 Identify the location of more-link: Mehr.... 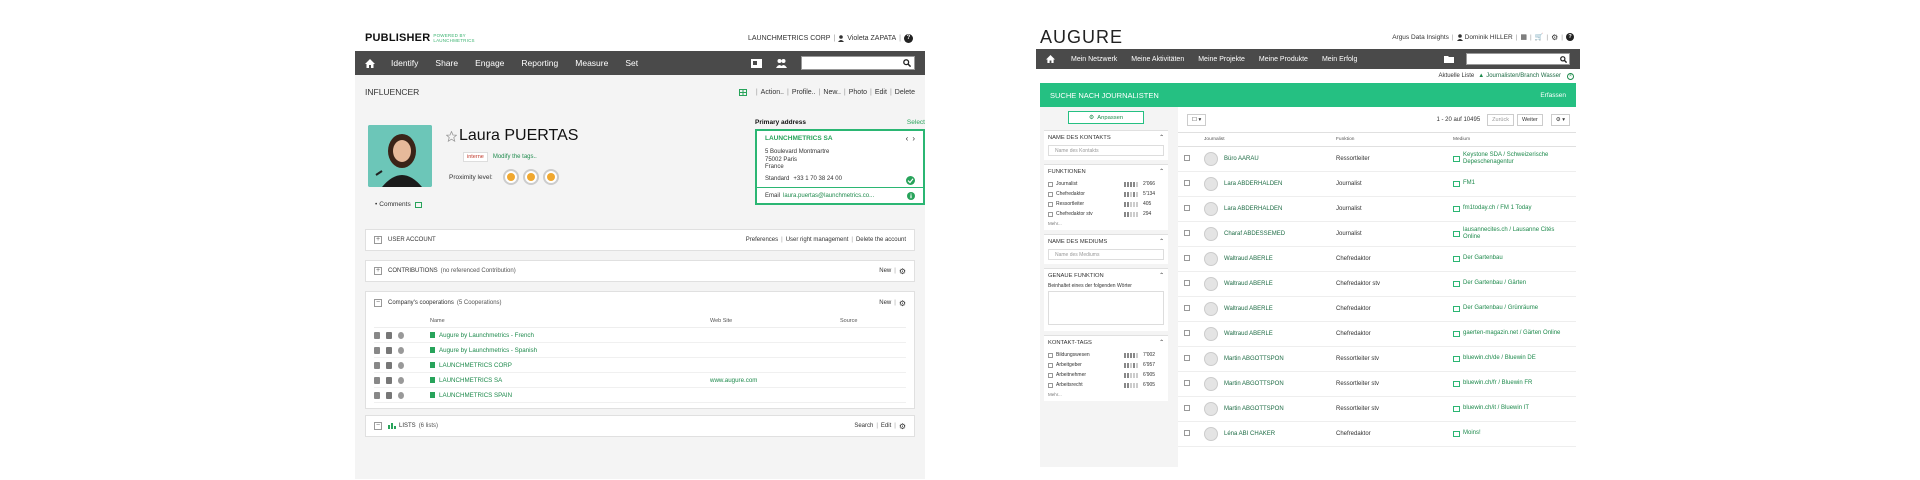
(1106, 223).